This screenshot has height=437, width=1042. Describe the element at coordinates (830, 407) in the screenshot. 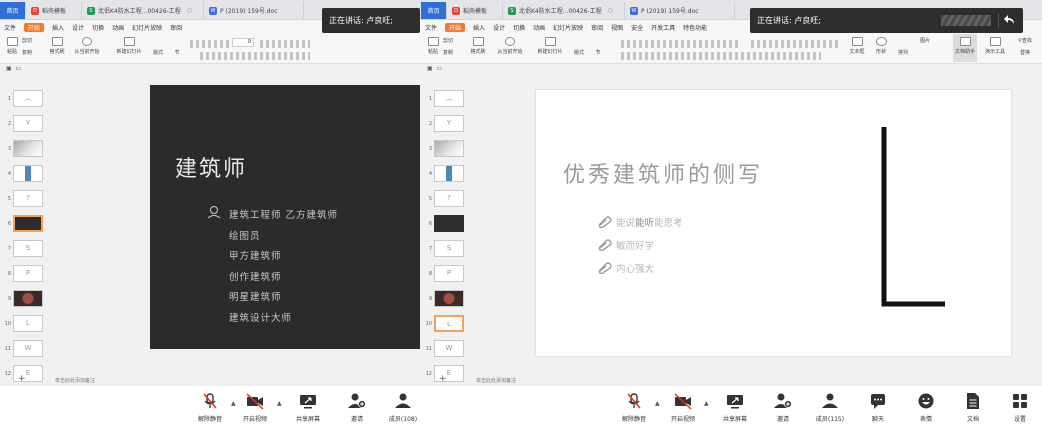

I see `members-button: 成员(115)` at that location.